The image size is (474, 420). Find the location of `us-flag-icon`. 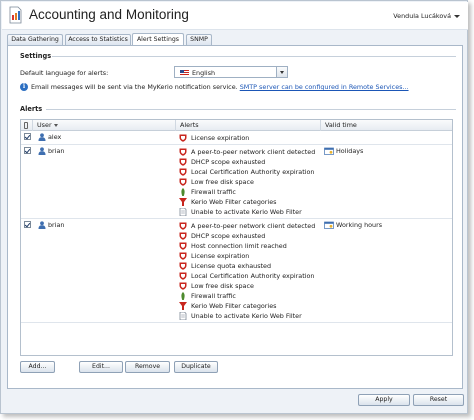

us-flag-icon is located at coordinates (184, 73).